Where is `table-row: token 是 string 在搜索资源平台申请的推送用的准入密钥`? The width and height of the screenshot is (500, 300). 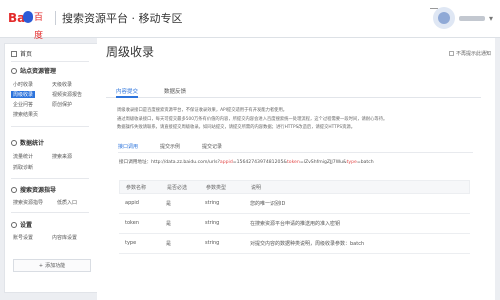
table-row: token 是 string 在搜索资源平台申请的推送用的准入密钥 is located at coordinates (294, 224).